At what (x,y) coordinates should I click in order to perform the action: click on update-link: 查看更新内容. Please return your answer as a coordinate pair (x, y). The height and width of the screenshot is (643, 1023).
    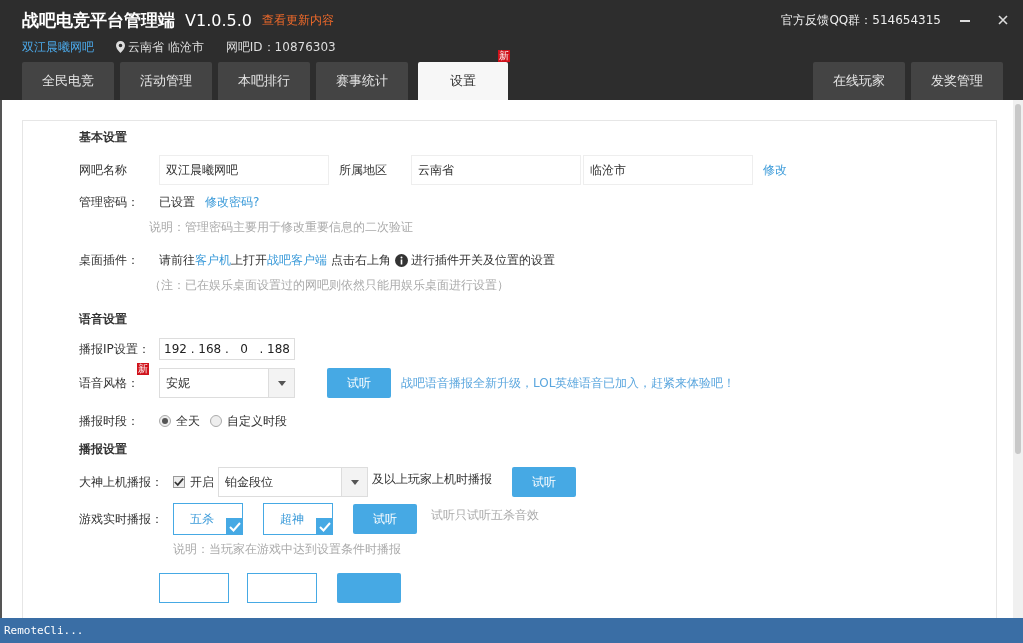
    Looking at the image, I should click on (297, 20).